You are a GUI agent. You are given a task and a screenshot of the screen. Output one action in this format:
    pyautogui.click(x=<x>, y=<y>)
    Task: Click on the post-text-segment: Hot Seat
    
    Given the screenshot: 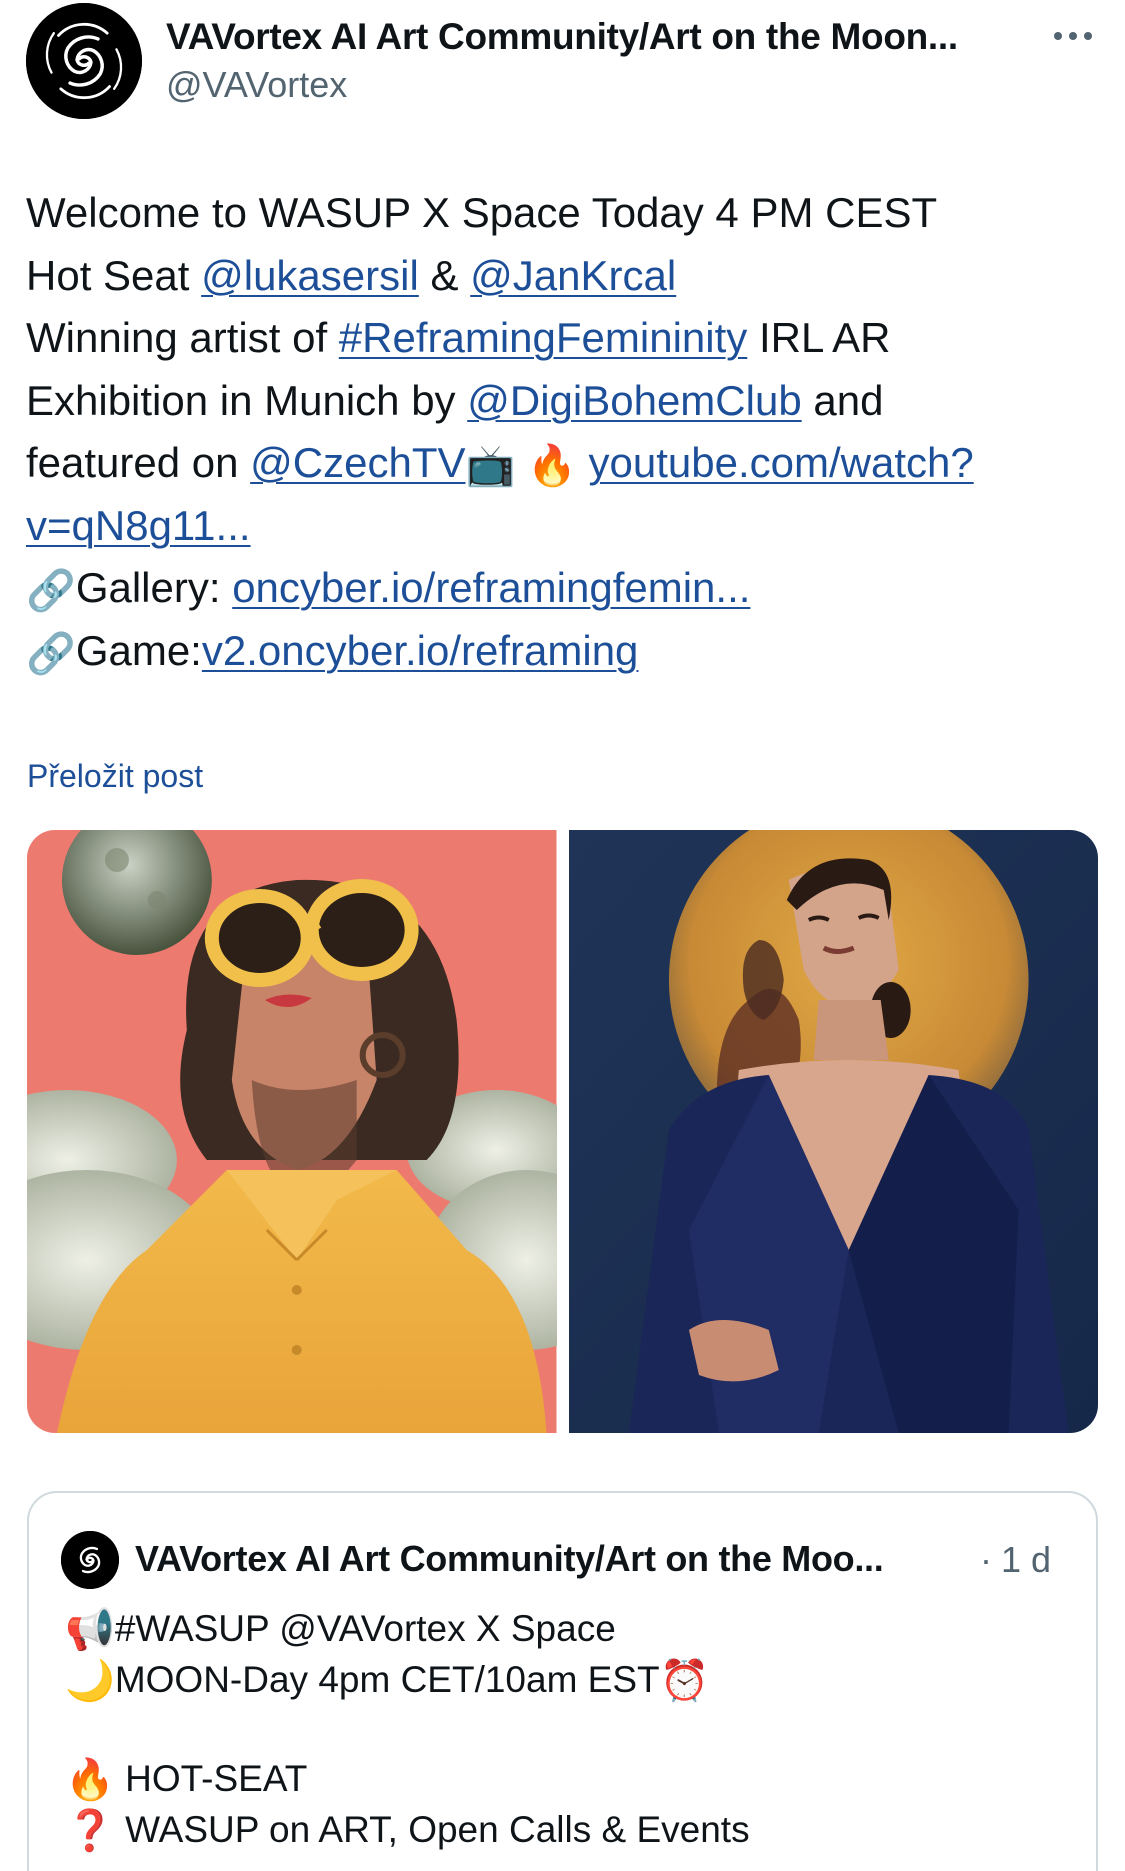 What is the action you would take?
    pyautogui.click(x=114, y=275)
    